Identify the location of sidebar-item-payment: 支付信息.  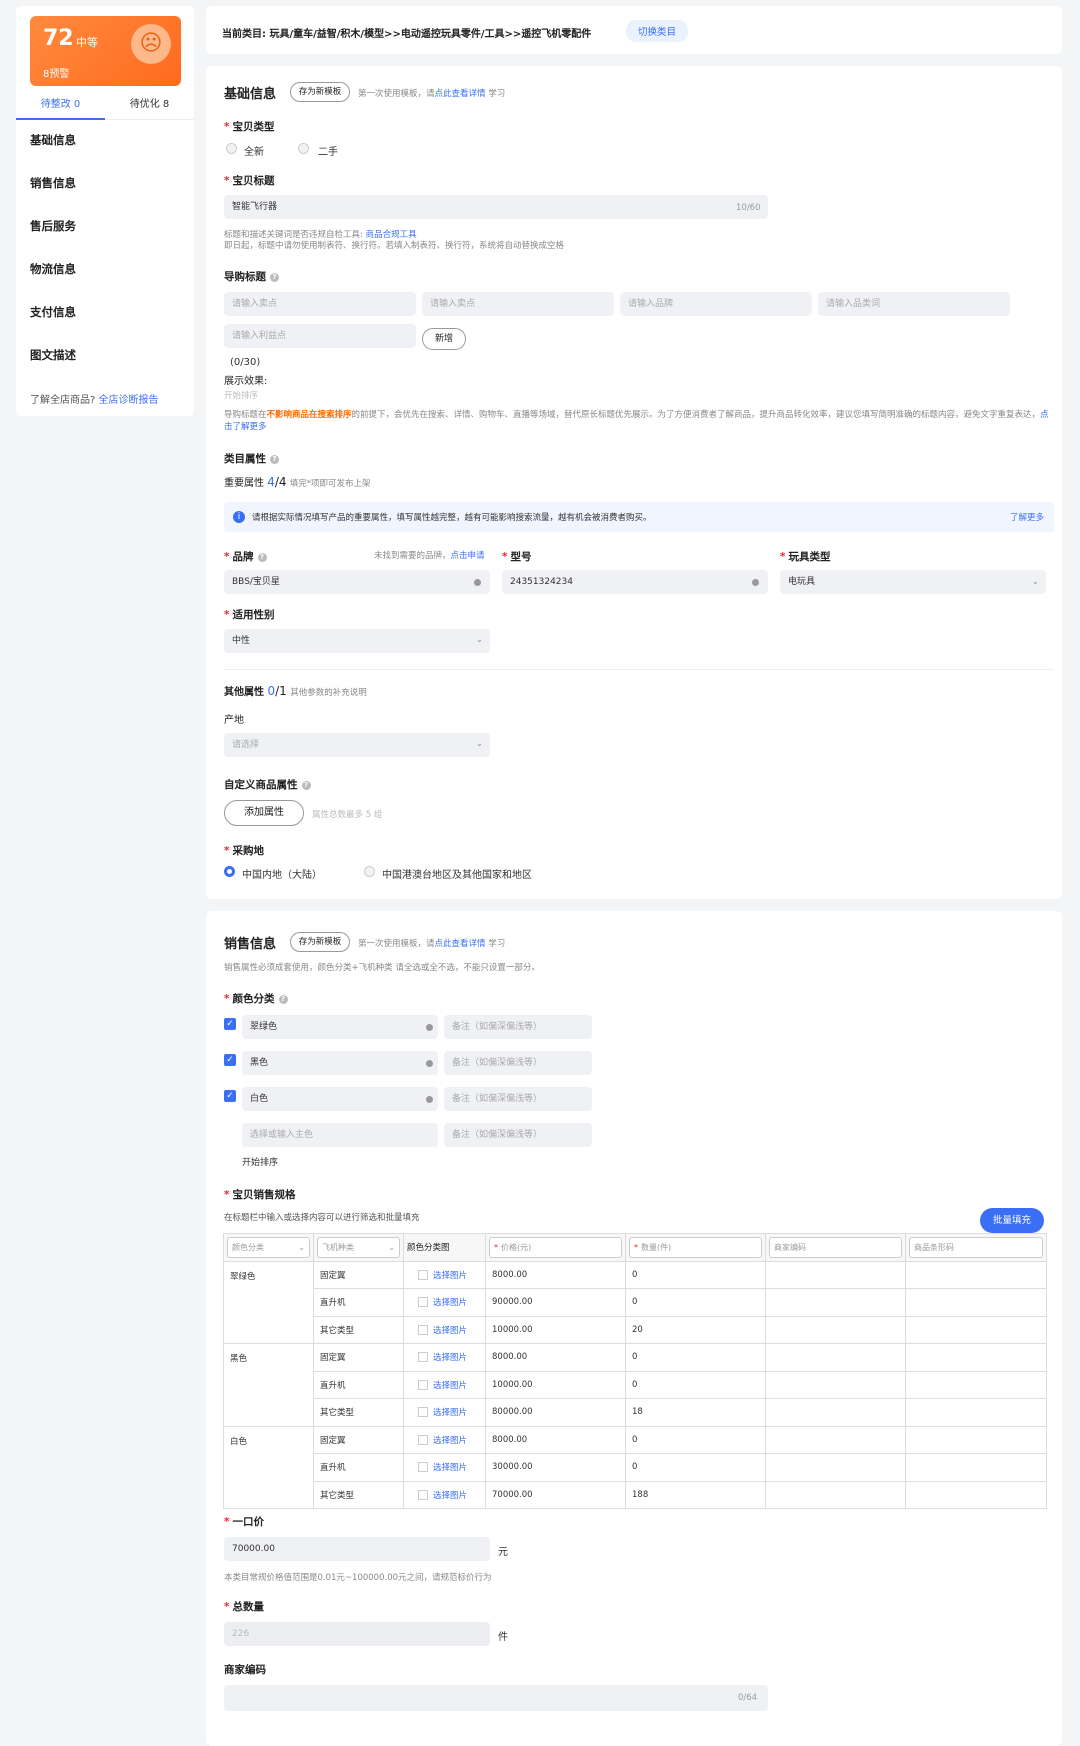
(53, 312).